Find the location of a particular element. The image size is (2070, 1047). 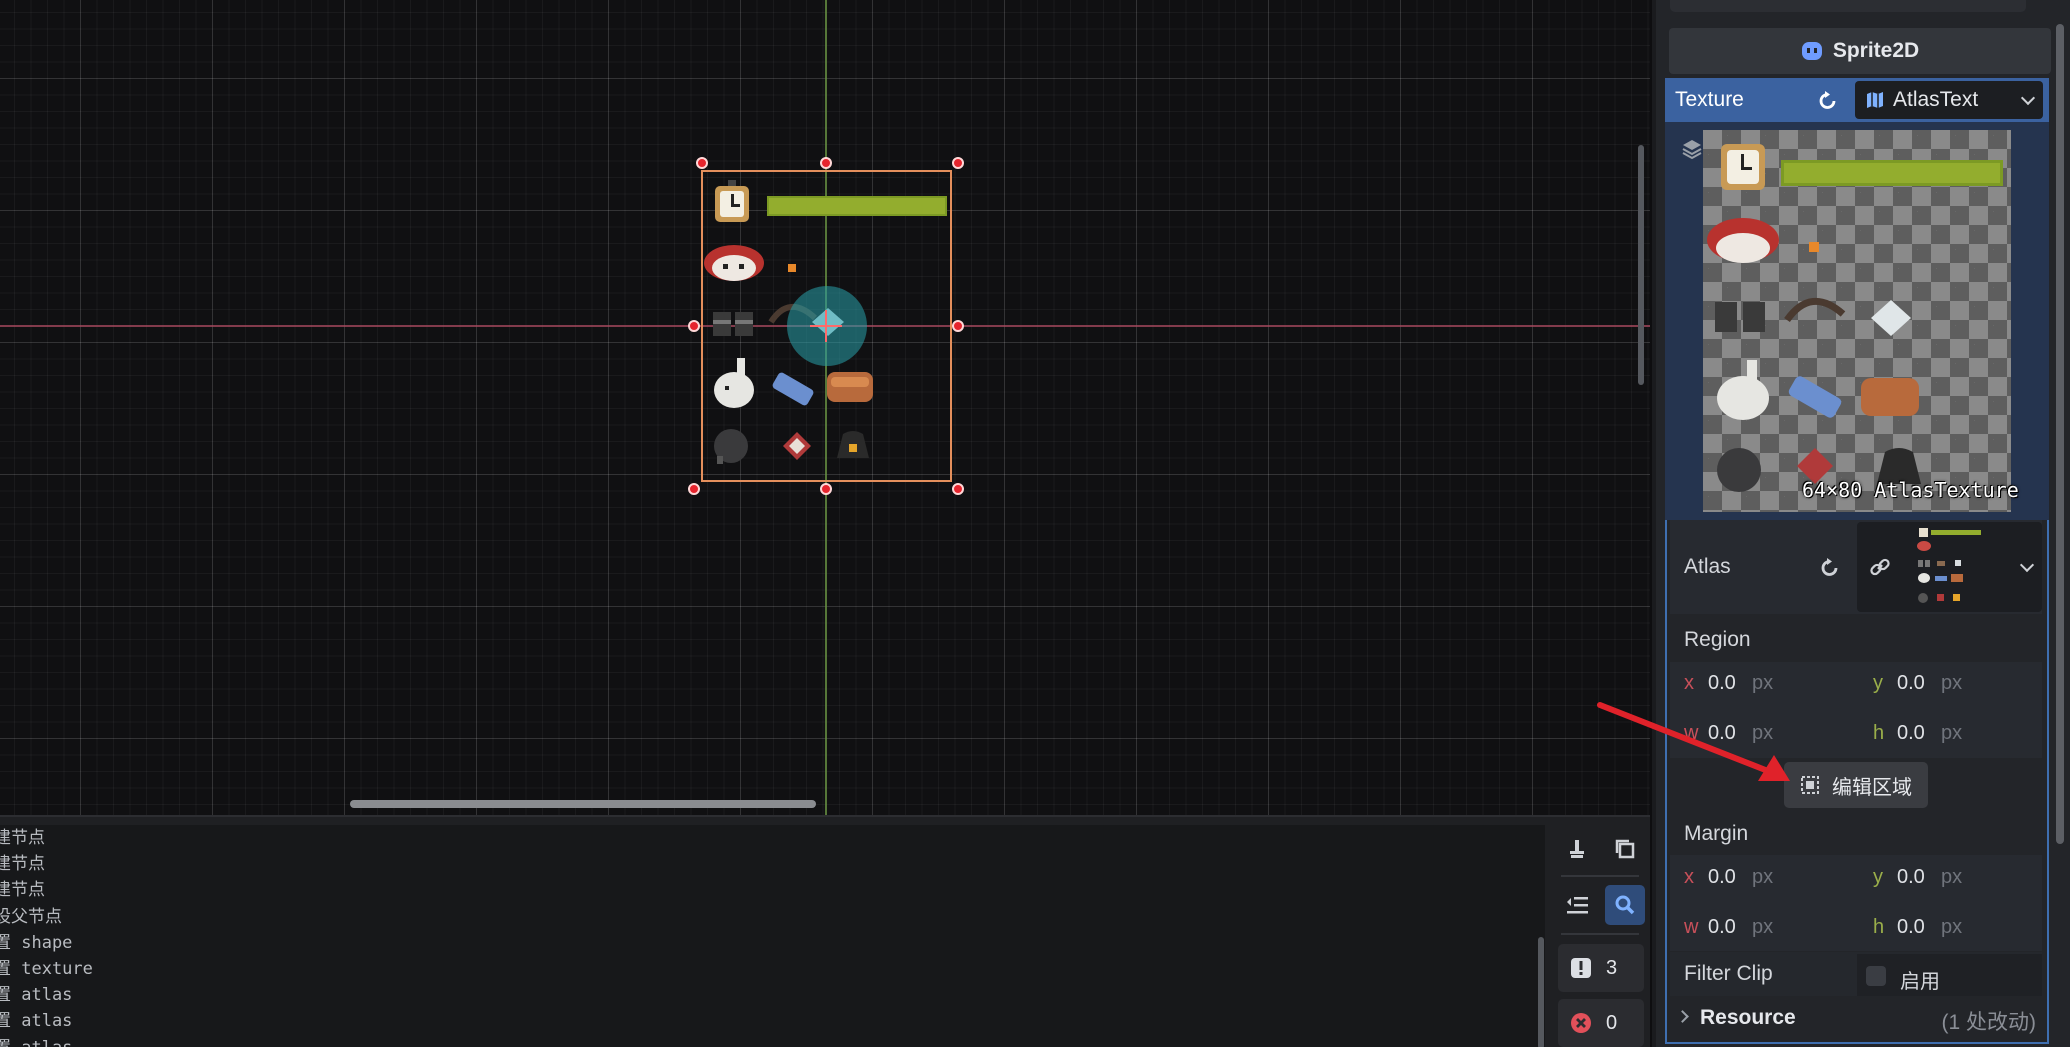

edit-region-label: 编辑区域 is located at coordinates (1872, 787).